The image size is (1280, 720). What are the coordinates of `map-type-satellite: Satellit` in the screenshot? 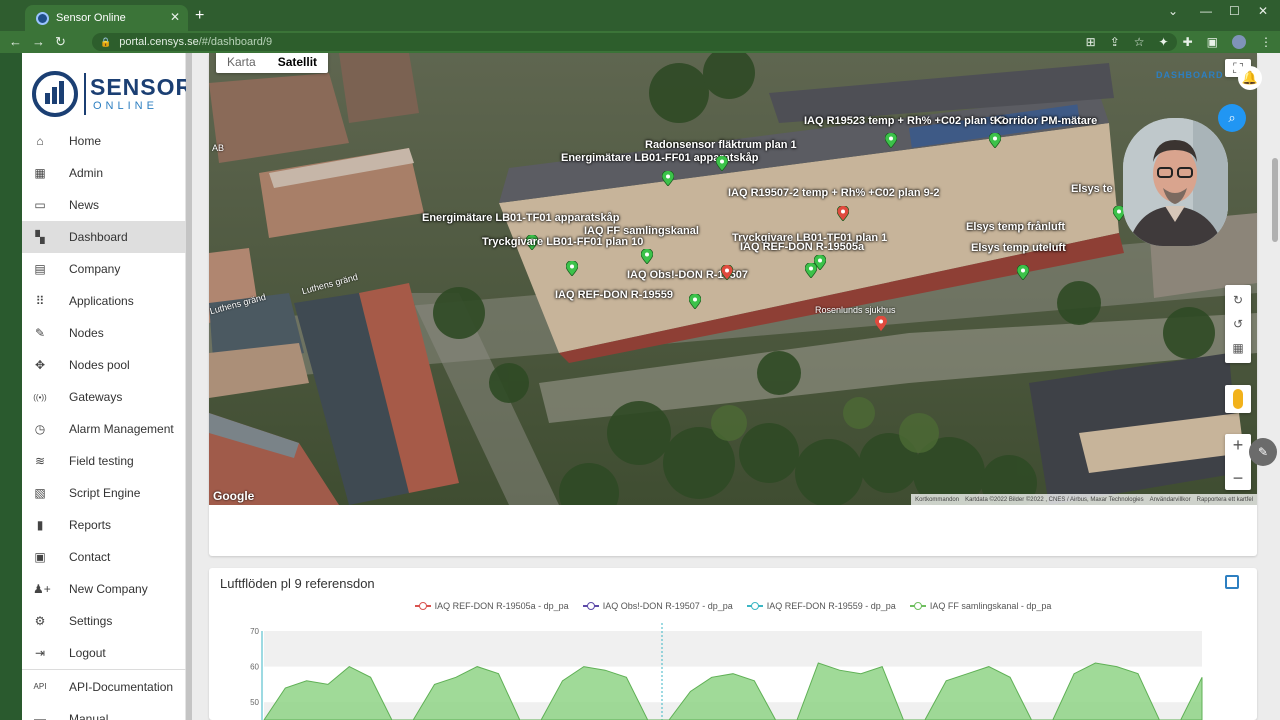 It's located at (297, 63).